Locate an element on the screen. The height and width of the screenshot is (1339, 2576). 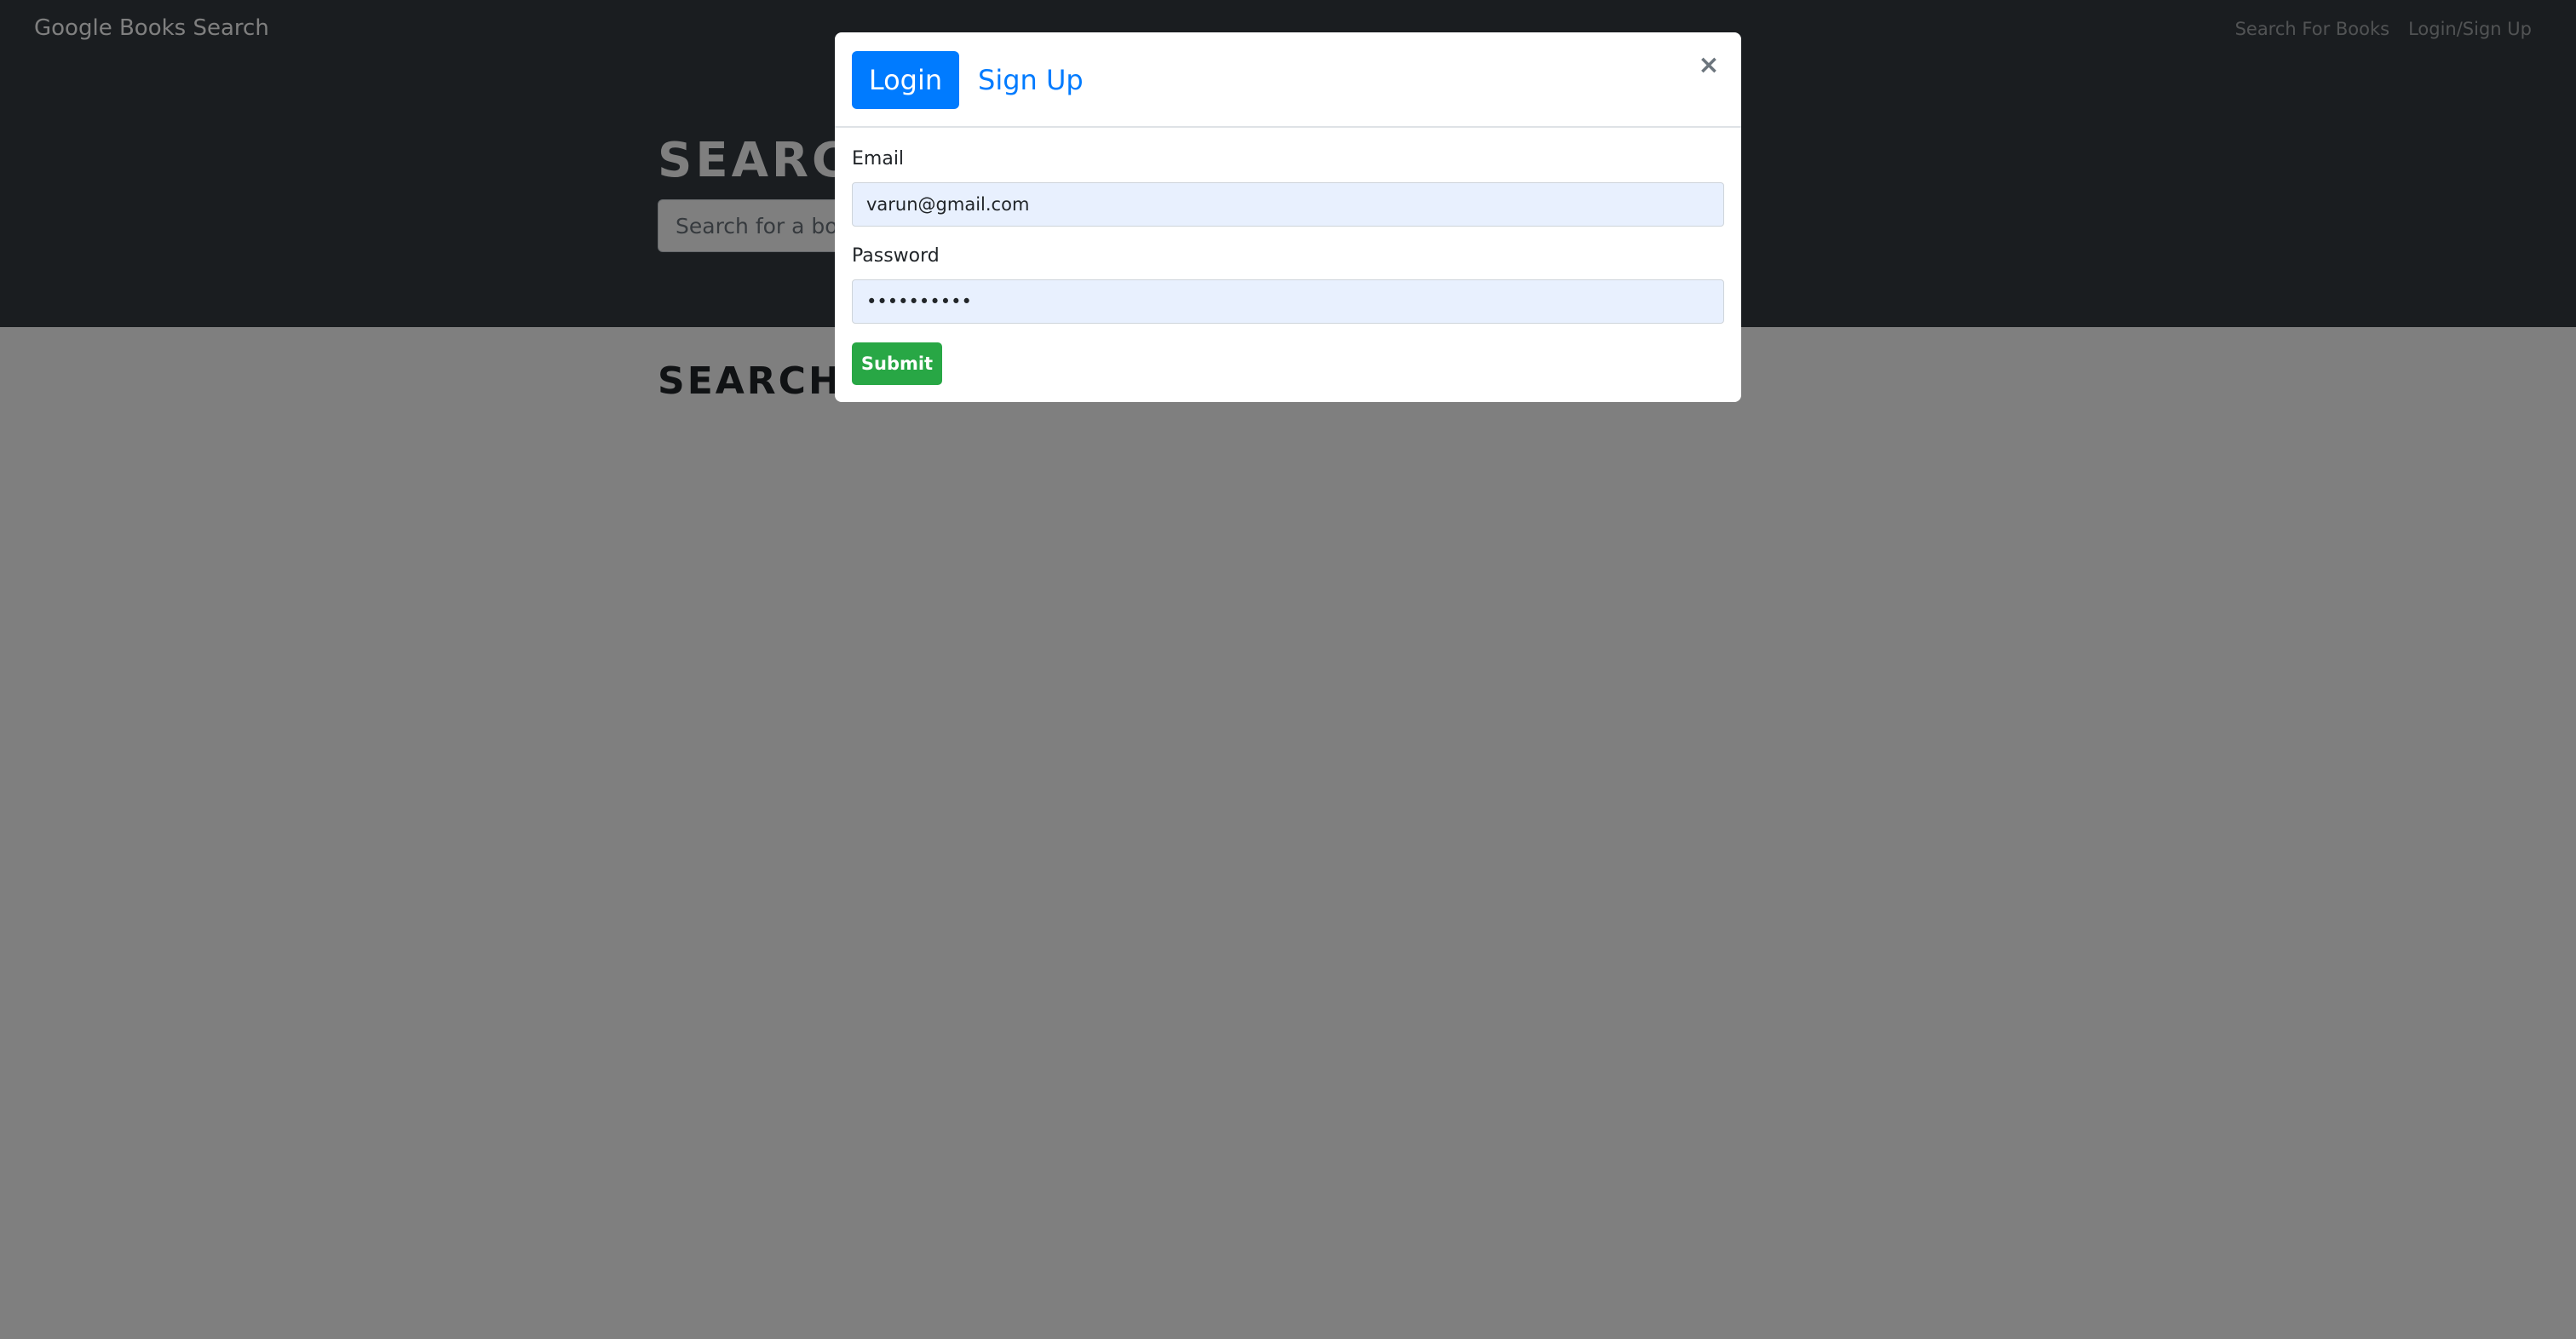
submit-button: Submit is located at coordinates (897, 363).